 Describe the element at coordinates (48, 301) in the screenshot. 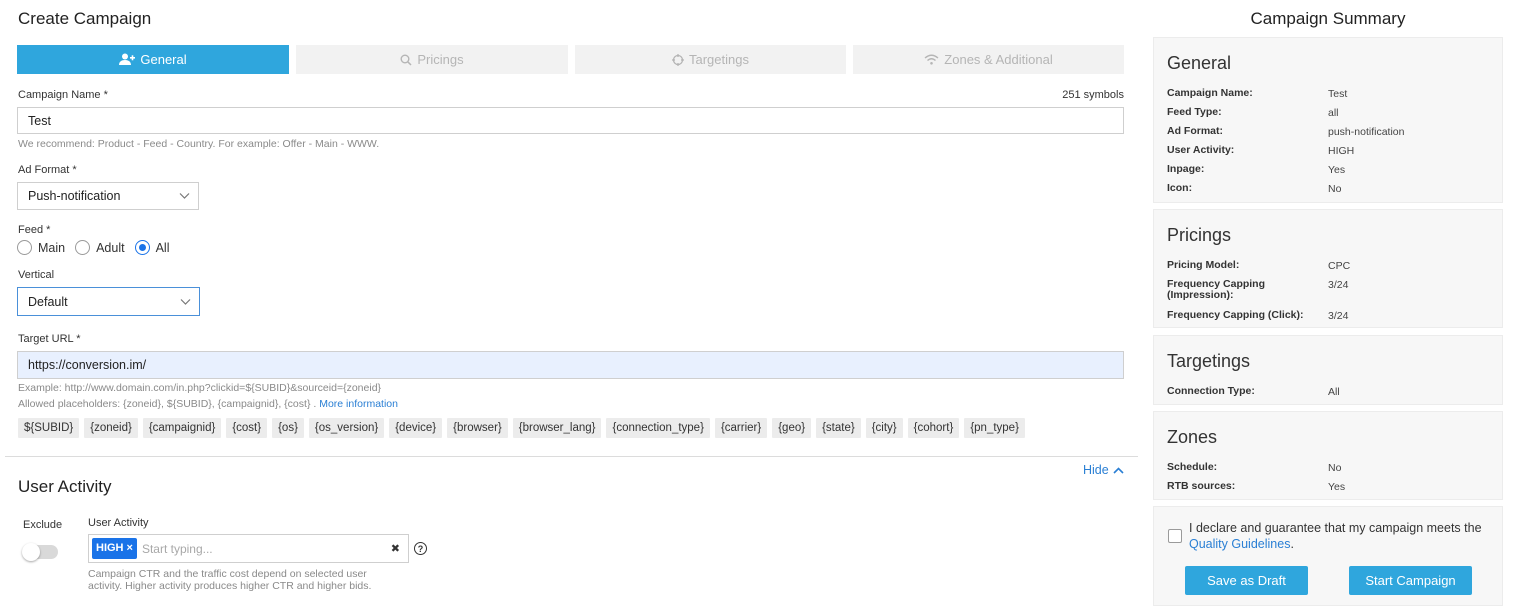

I see `vertical-value: Default` at that location.